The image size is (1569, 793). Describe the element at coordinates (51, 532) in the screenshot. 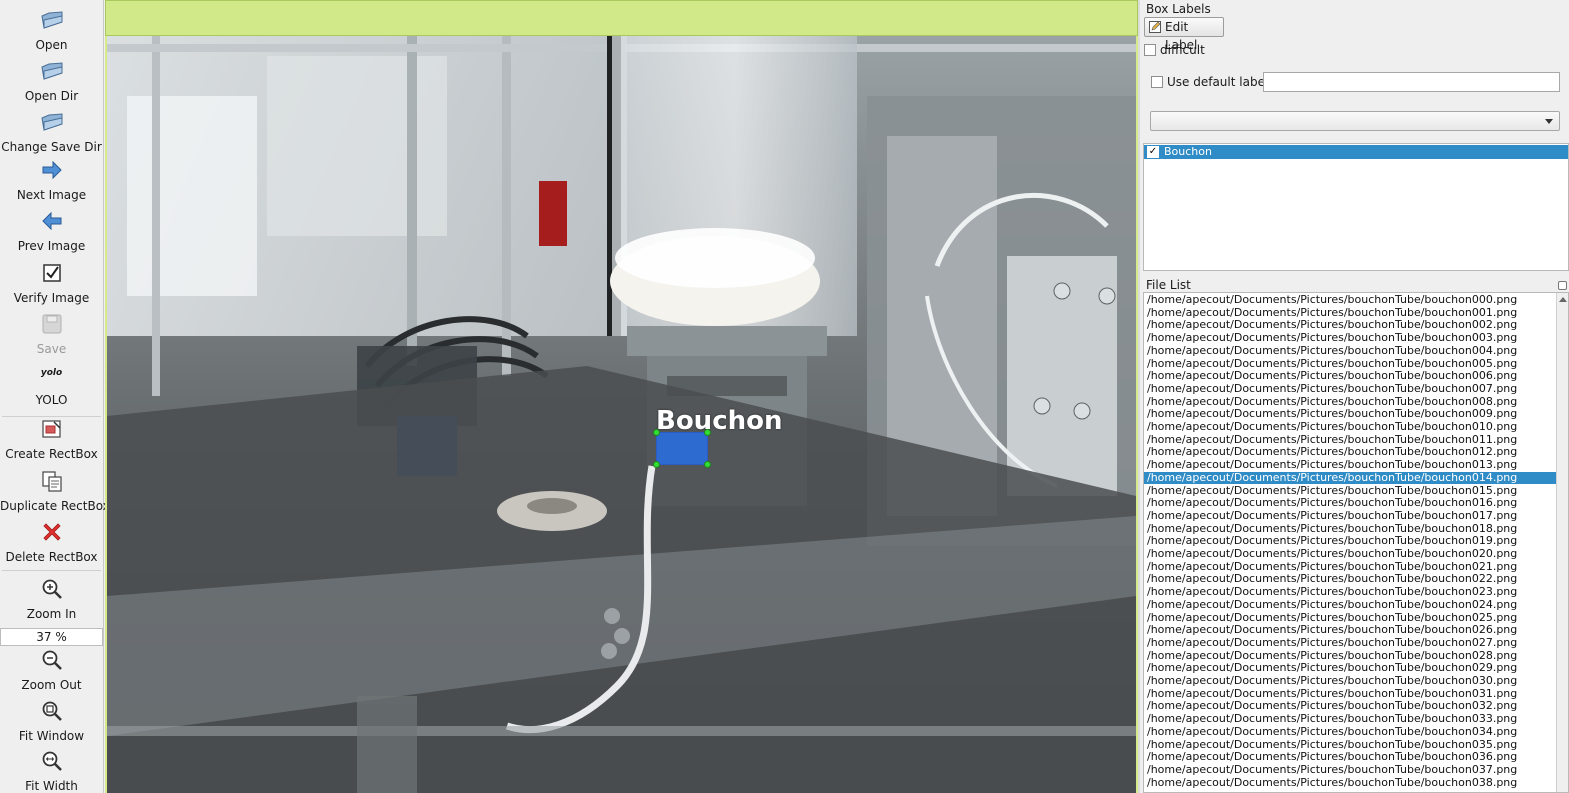

I see `delete-cross-icon` at that location.